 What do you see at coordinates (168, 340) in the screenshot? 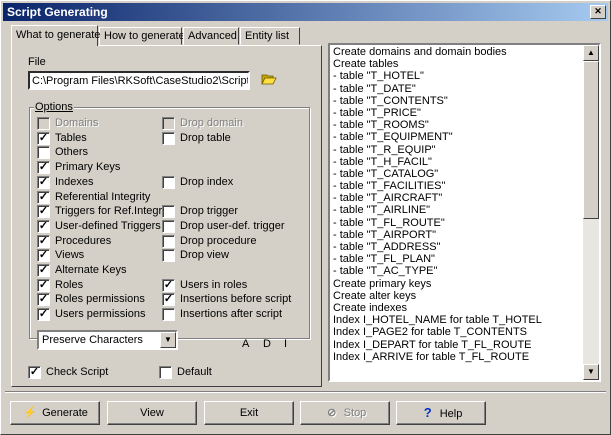
I see `chevron-down-icon: ▼` at bounding box center [168, 340].